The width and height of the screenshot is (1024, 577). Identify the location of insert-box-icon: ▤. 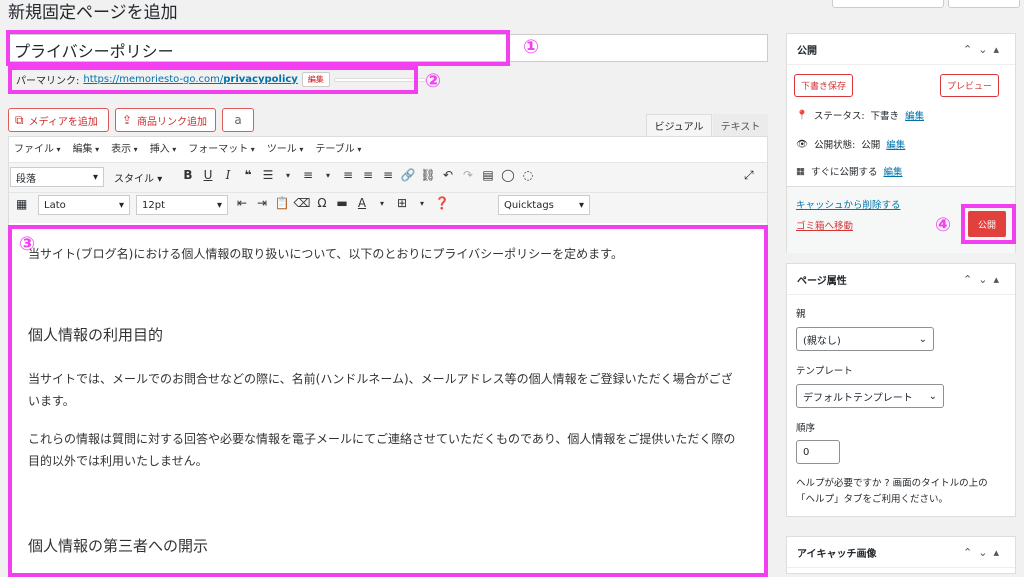
(488, 175).